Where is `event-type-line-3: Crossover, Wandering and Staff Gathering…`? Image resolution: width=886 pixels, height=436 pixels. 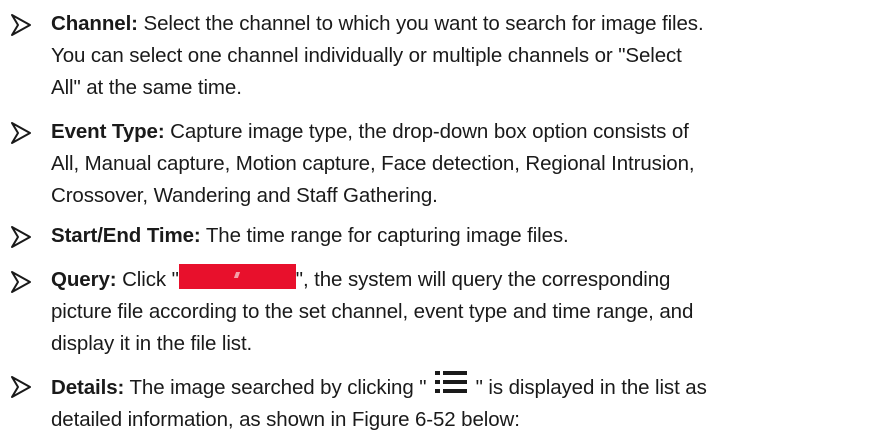
event-type-line-3: Crossover, Wandering and Staff Gathering… is located at coordinates (244, 195).